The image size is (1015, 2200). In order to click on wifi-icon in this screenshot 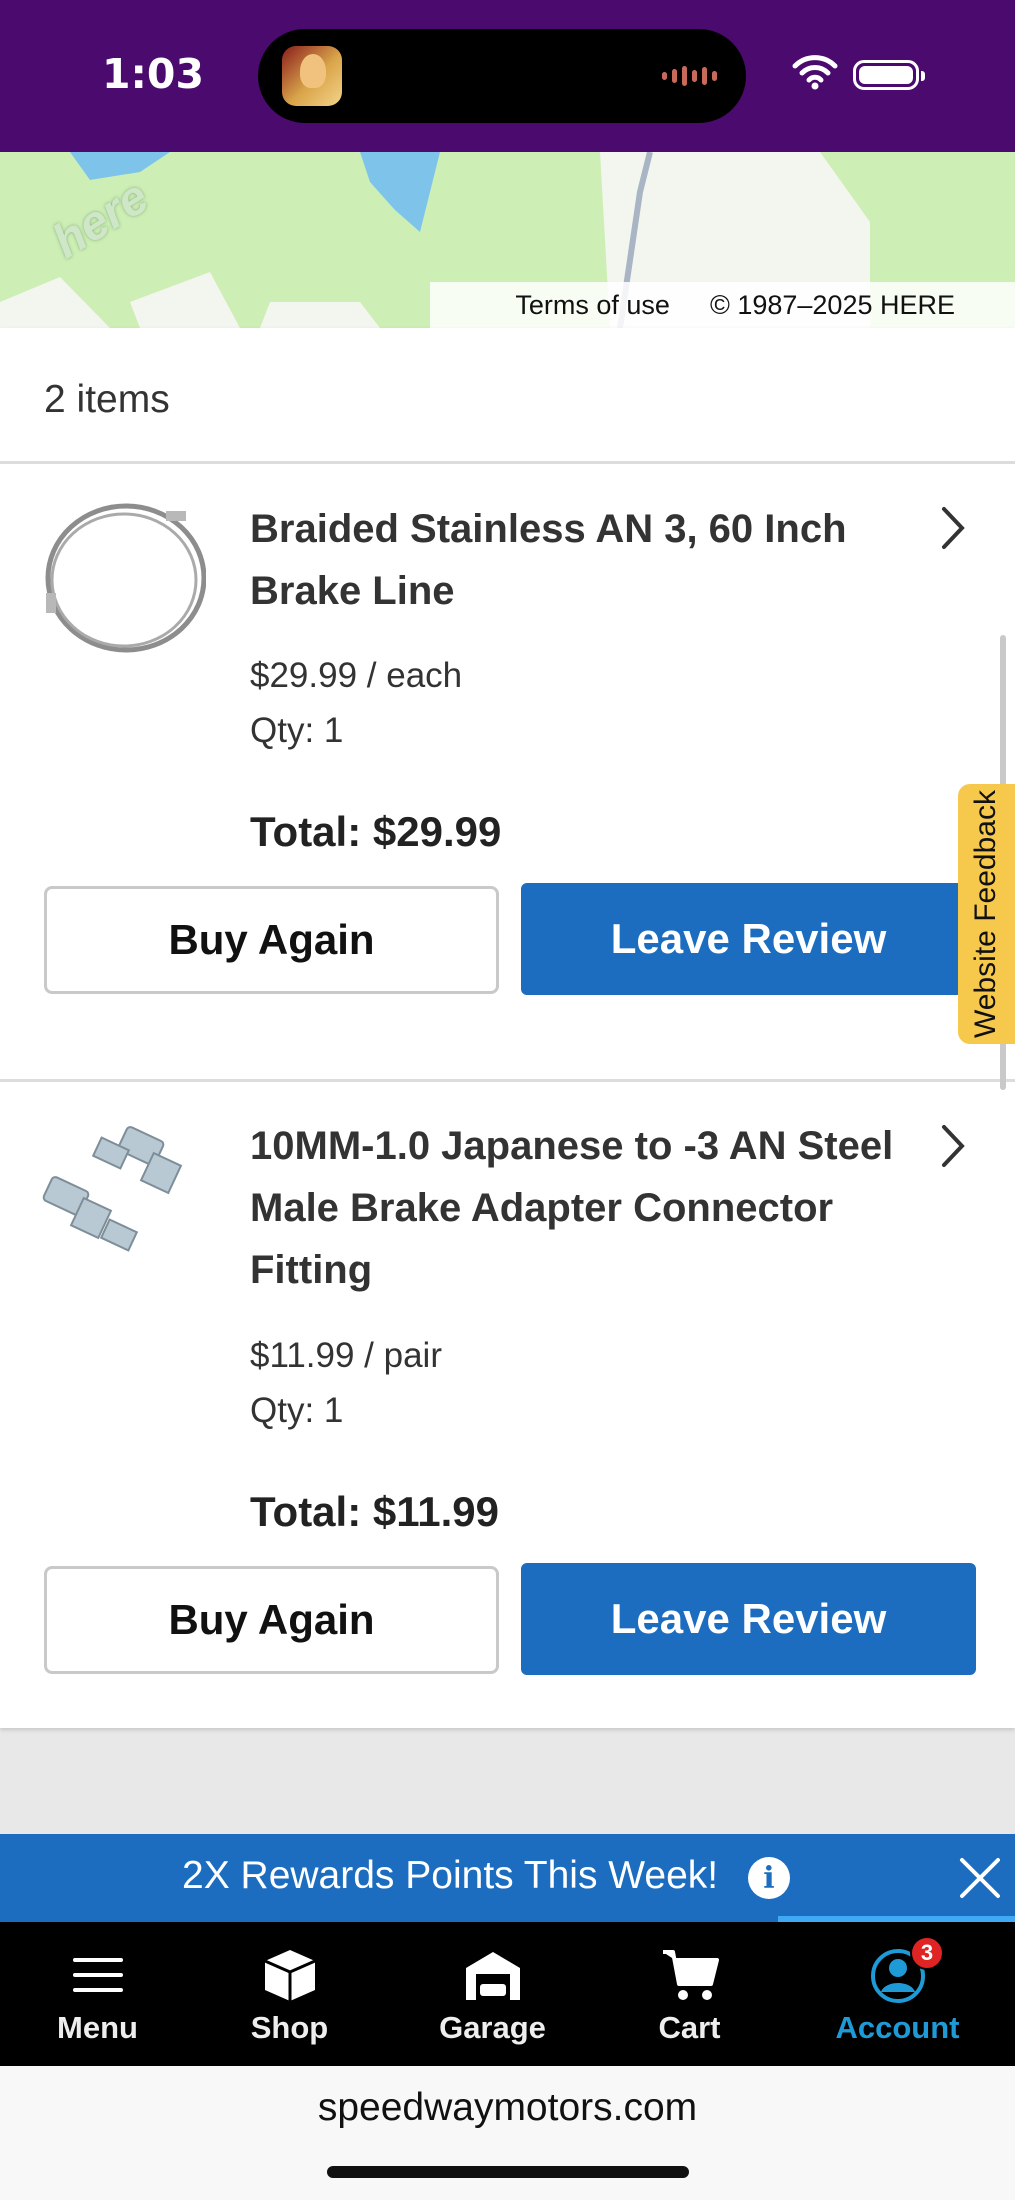, I will do `click(815, 72)`.